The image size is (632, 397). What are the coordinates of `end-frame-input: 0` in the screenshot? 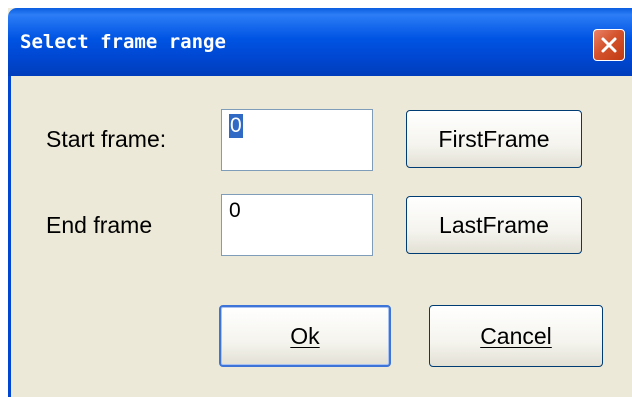 It's located at (297, 225).